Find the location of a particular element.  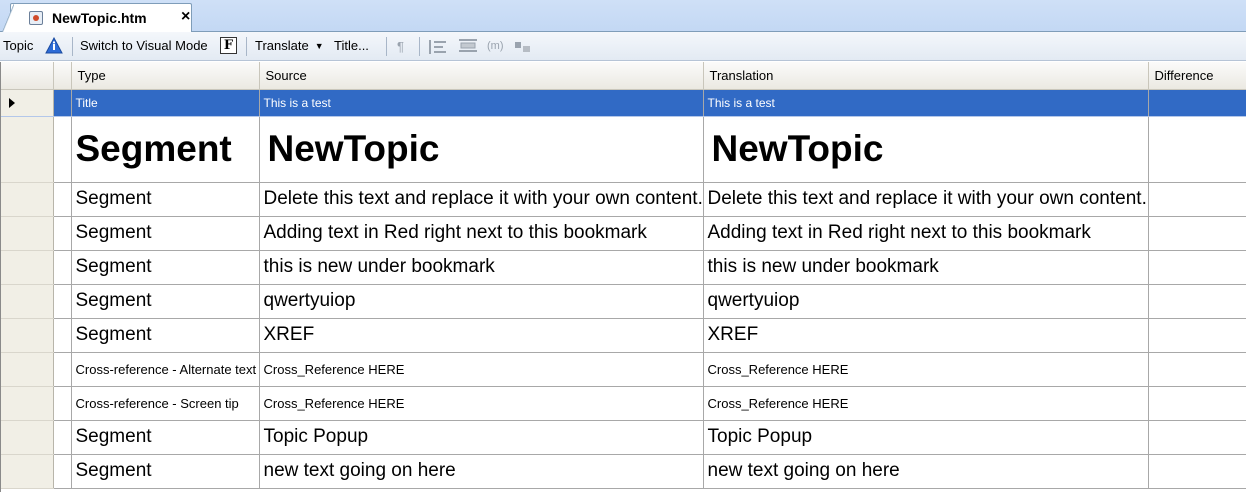

cell-translation: NewTopic is located at coordinates (926, 149).